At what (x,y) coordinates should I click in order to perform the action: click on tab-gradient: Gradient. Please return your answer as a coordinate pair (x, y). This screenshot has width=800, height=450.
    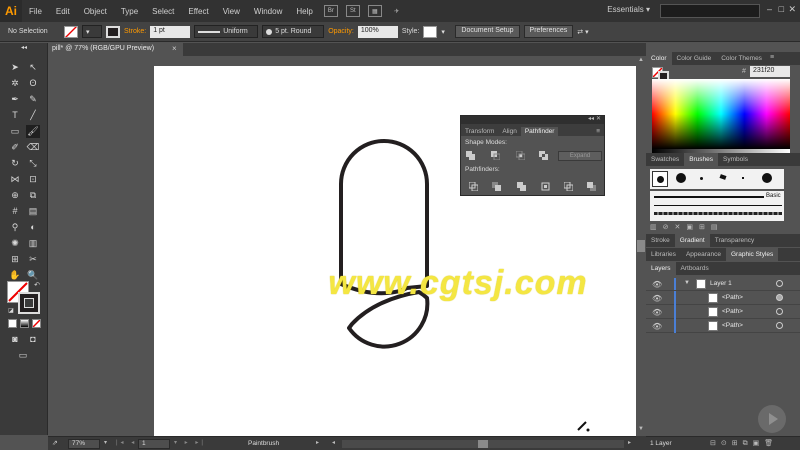
    Looking at the image, I should click on (692, 240).